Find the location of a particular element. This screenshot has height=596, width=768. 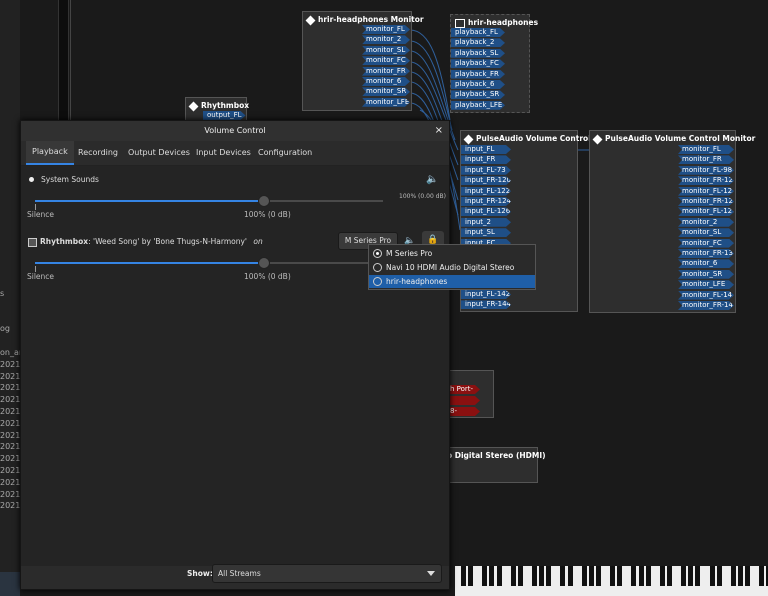

input-port: input_SL is located at coordinates (486, 232).